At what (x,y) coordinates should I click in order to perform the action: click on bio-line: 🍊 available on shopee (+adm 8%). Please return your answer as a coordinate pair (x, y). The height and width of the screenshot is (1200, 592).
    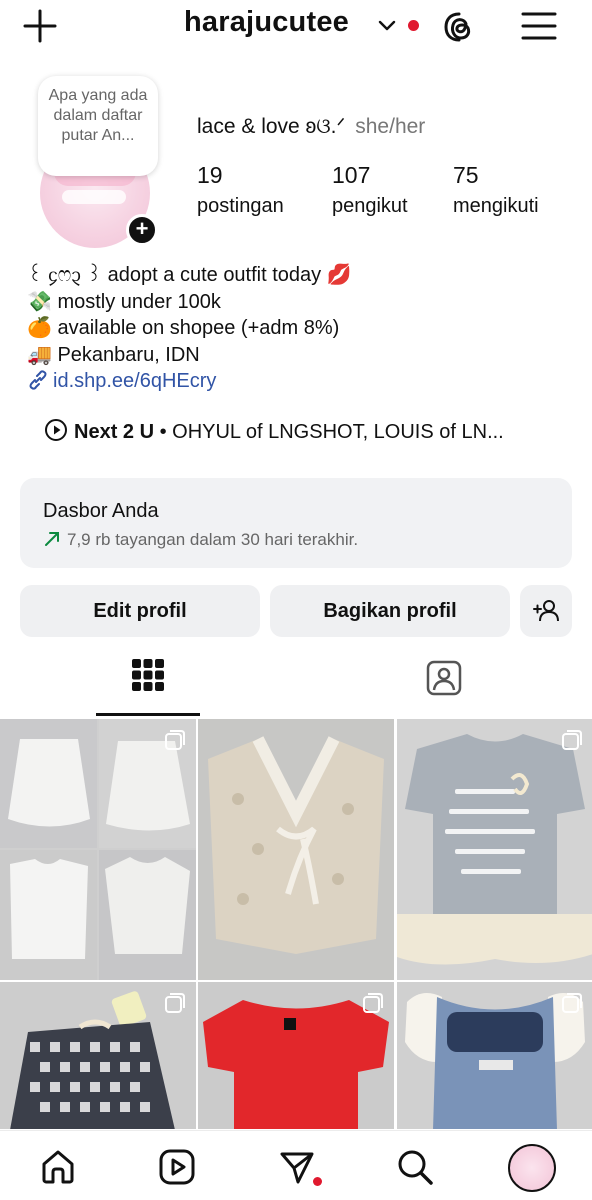
    Looking at the image, I should click on (183, 328).